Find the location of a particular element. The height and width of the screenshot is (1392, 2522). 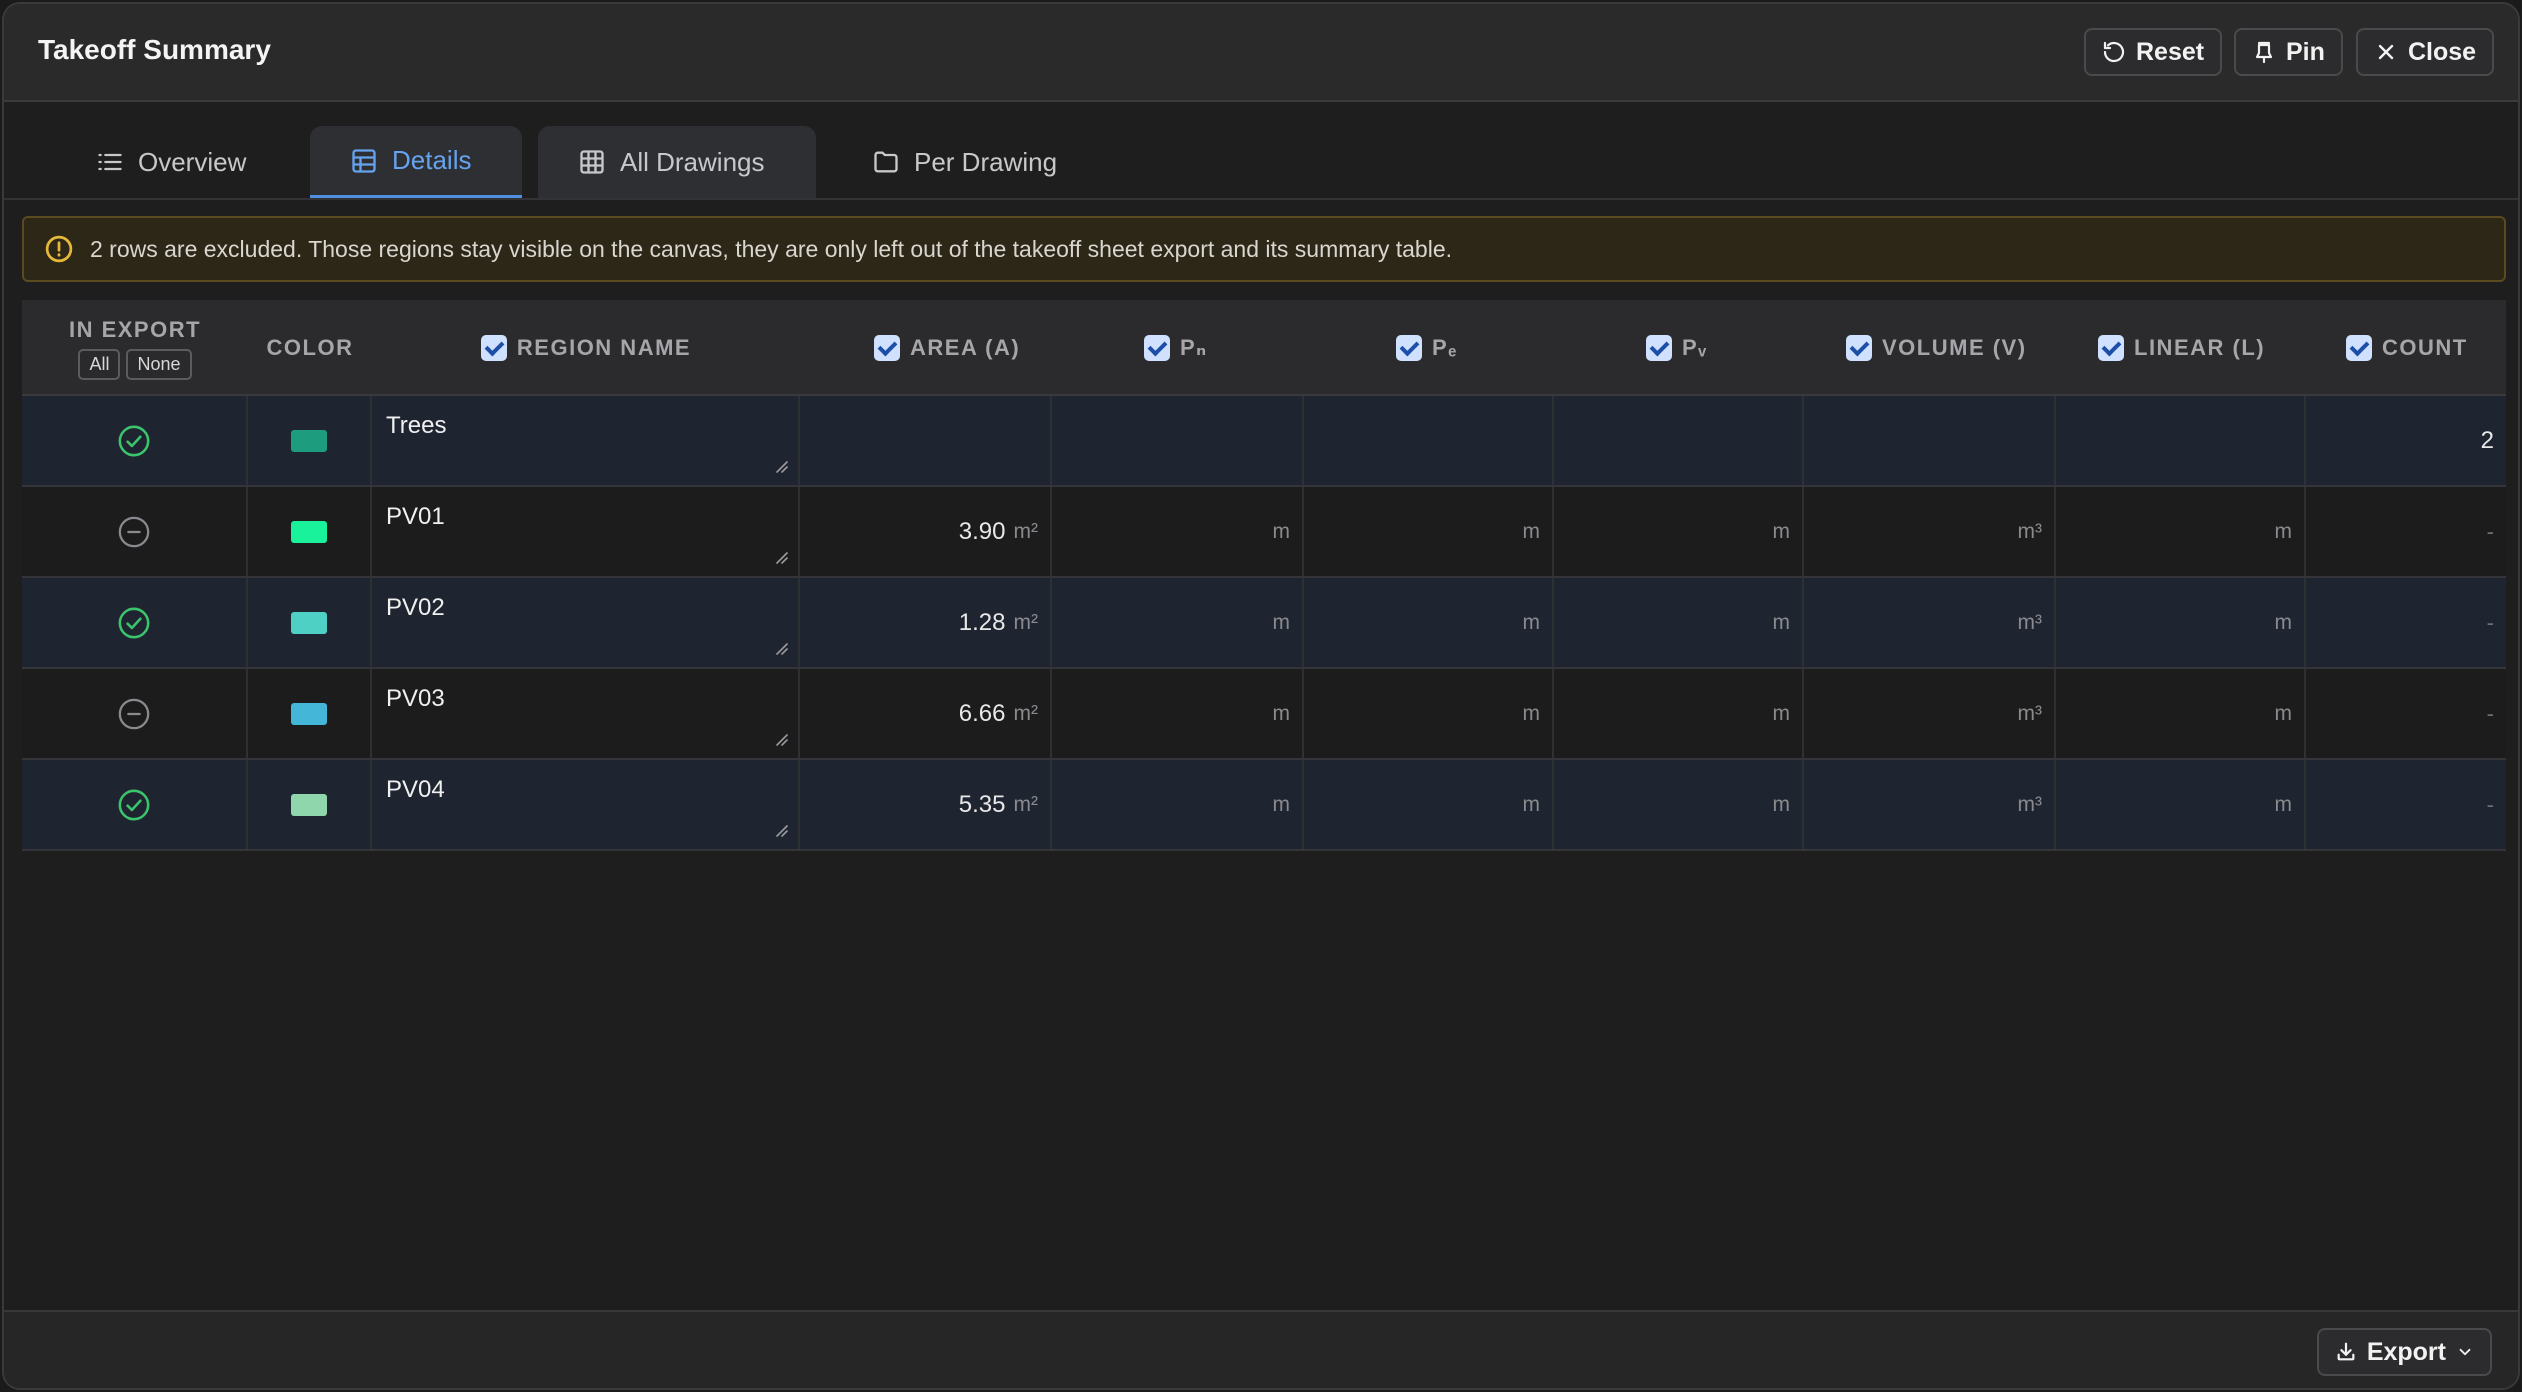

col-volume: VOLUME (V) is located at coordinates (1930, 348).